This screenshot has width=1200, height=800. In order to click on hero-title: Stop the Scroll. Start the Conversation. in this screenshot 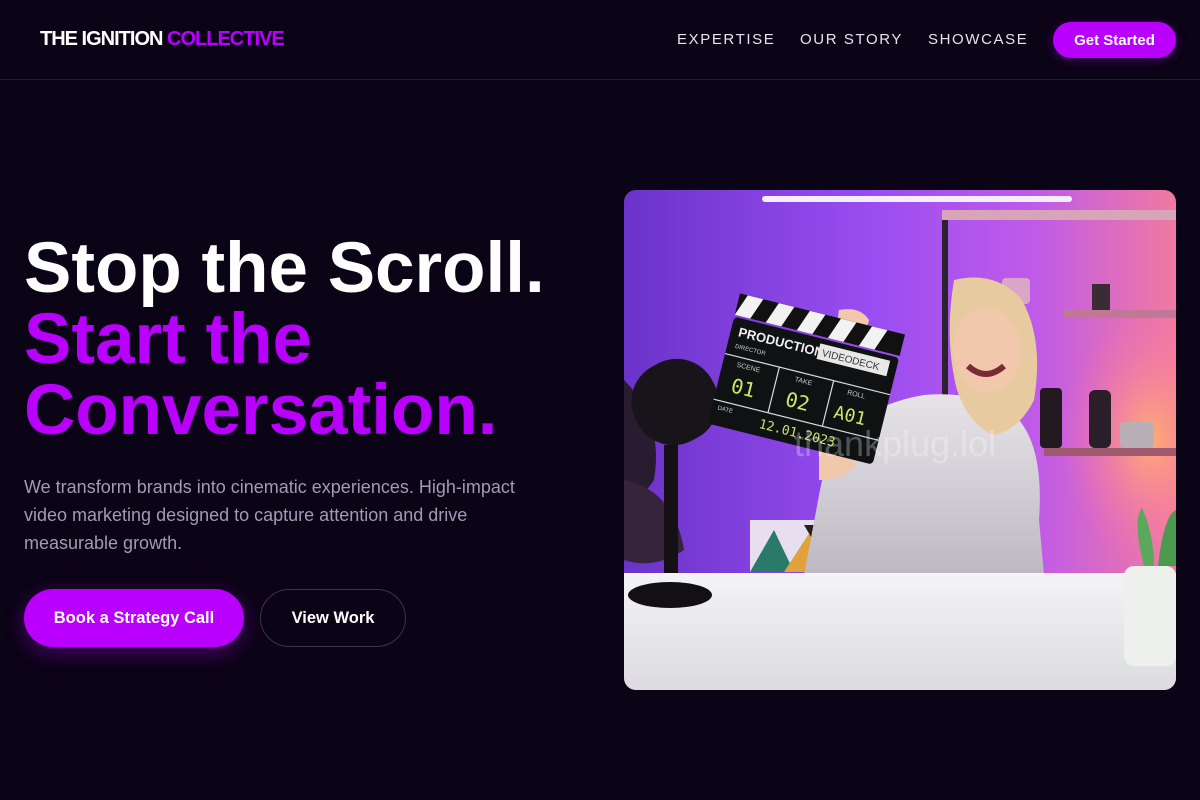, I will do `click(319, 339)`.